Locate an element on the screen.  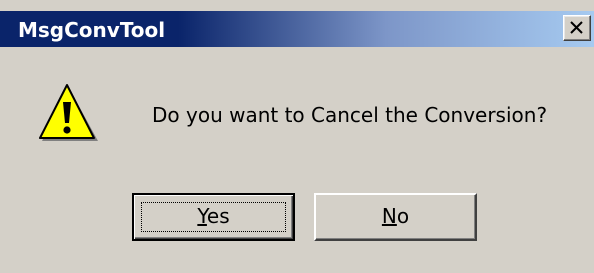
close-button is located at coordinates (577, 28).